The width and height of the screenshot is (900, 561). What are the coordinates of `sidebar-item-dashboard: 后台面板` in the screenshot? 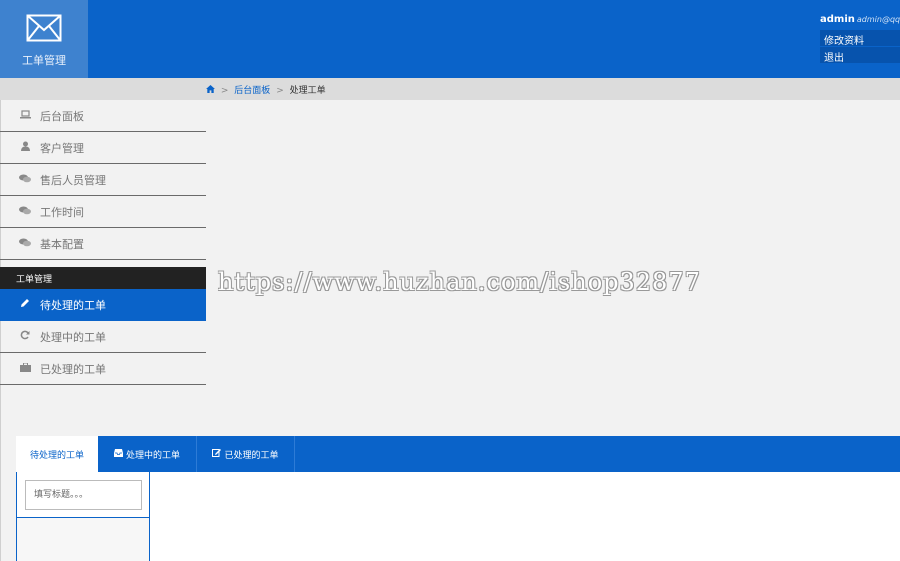 It's located at (103, 116).